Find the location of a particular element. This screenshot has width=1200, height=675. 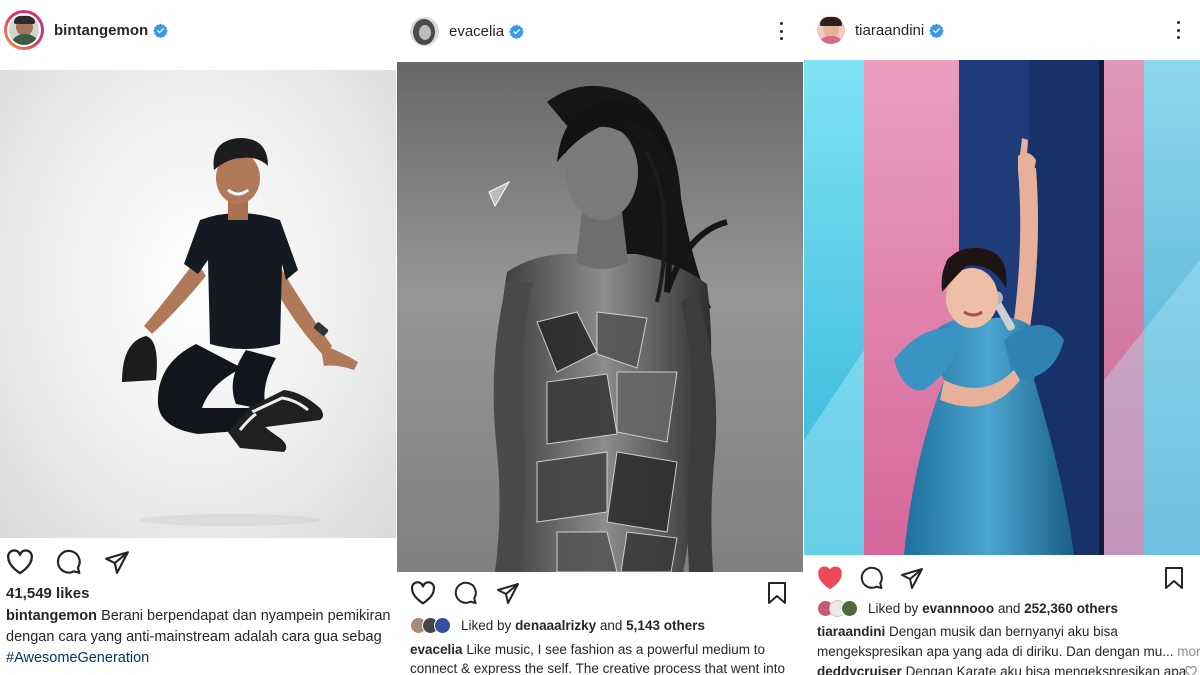

post-header: evacelia is located at coordinates (600, 31).